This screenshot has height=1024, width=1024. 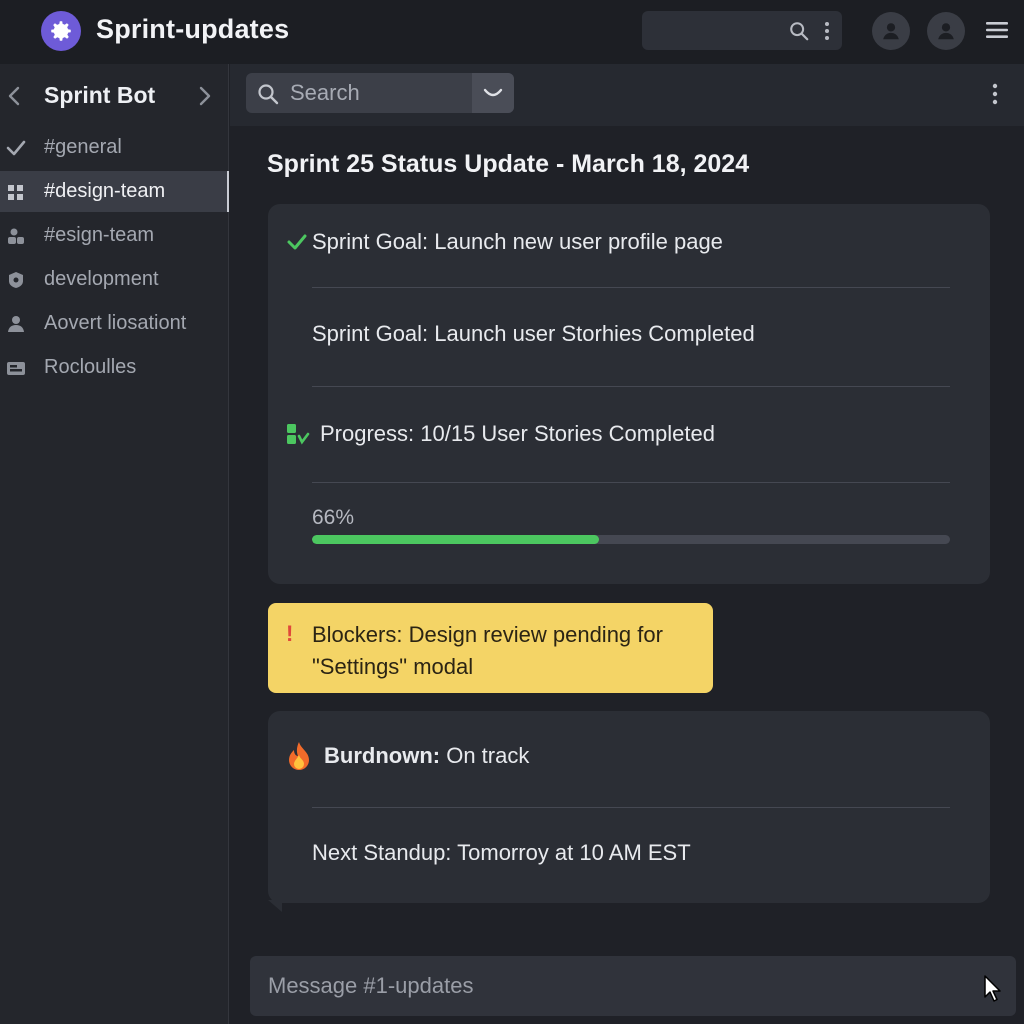 What do you see at coordinates (501, 852) in the screenshot?
I see `next-standup: Next Standup: Tomorroy at 10 AM EST` at bounding box center [501, 852].